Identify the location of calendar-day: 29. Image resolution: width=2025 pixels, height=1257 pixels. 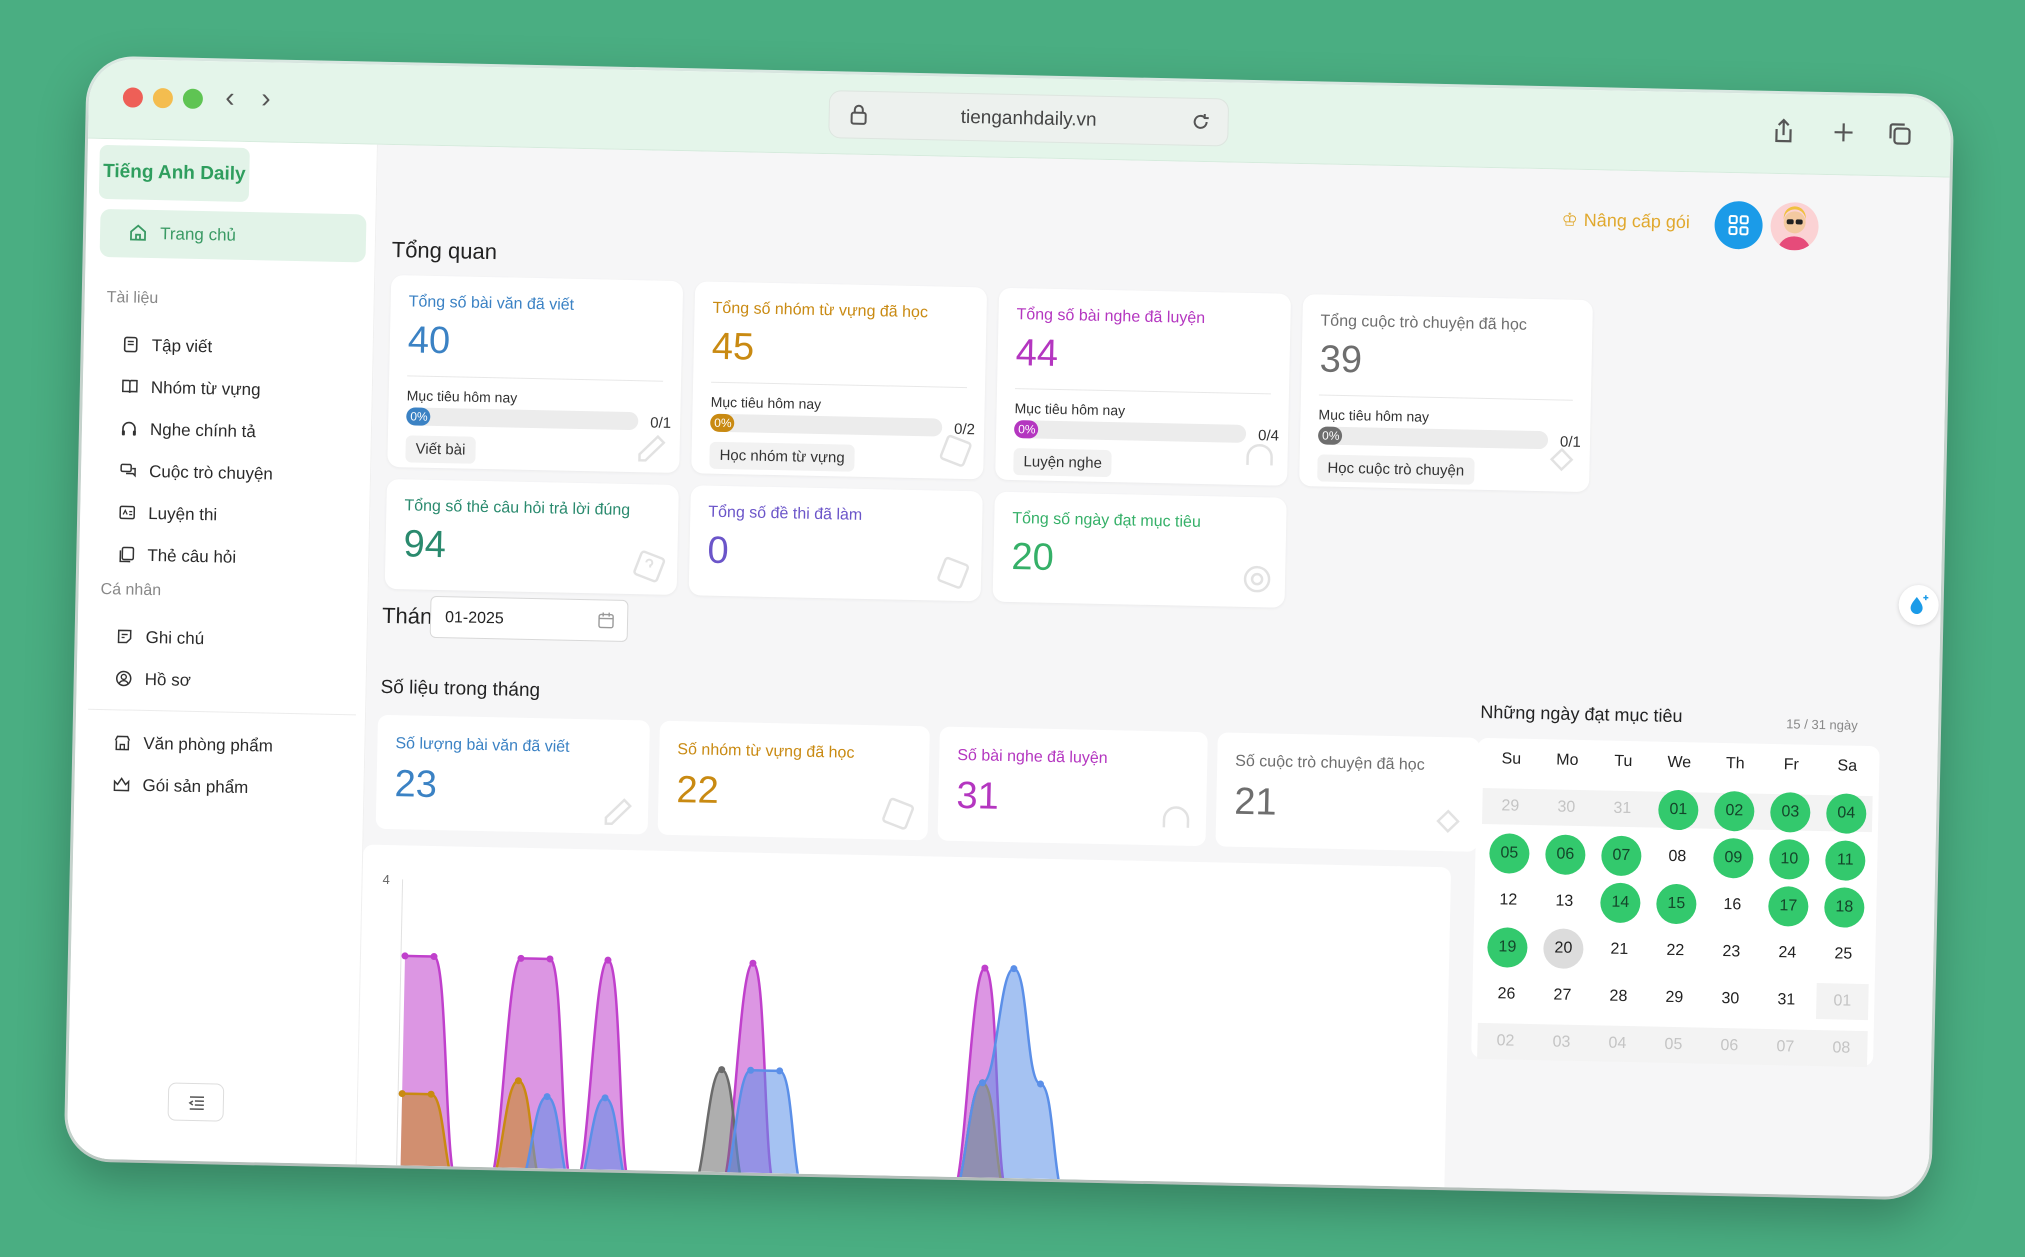
(1674, 998).